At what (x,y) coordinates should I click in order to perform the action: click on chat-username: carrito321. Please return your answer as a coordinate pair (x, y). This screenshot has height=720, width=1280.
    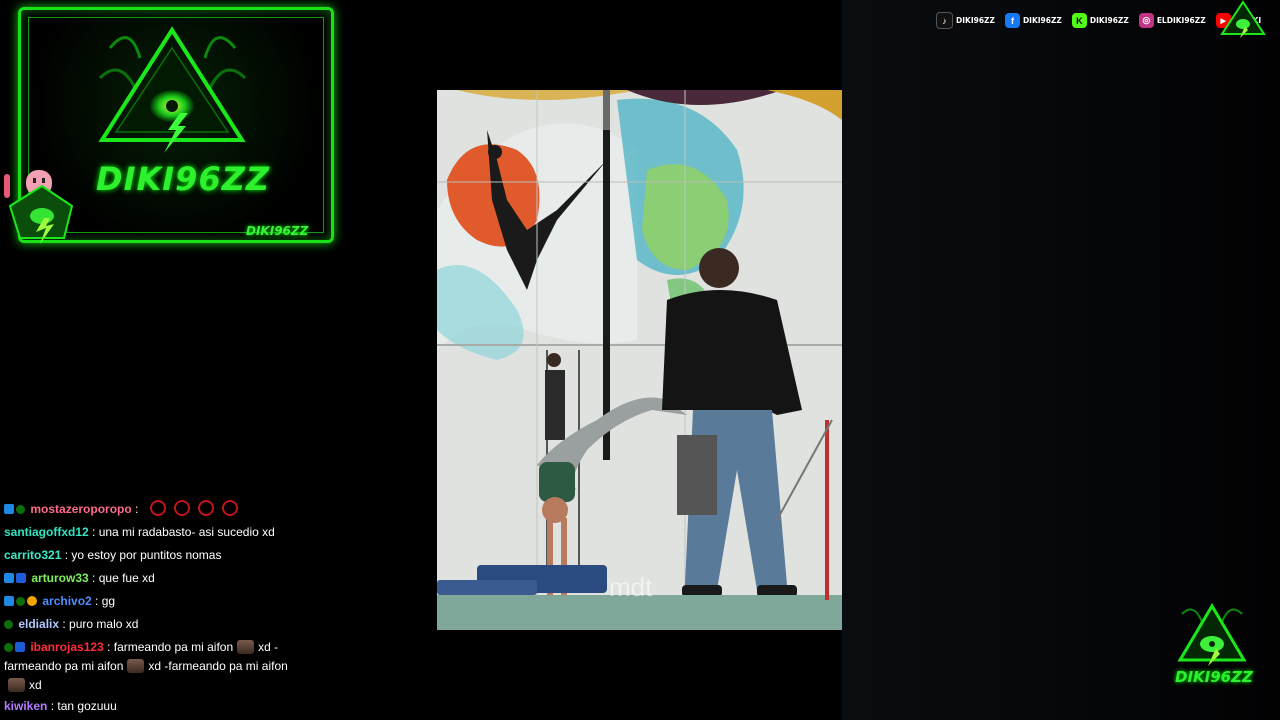
    Looking at the image, I should click on (32, 555).